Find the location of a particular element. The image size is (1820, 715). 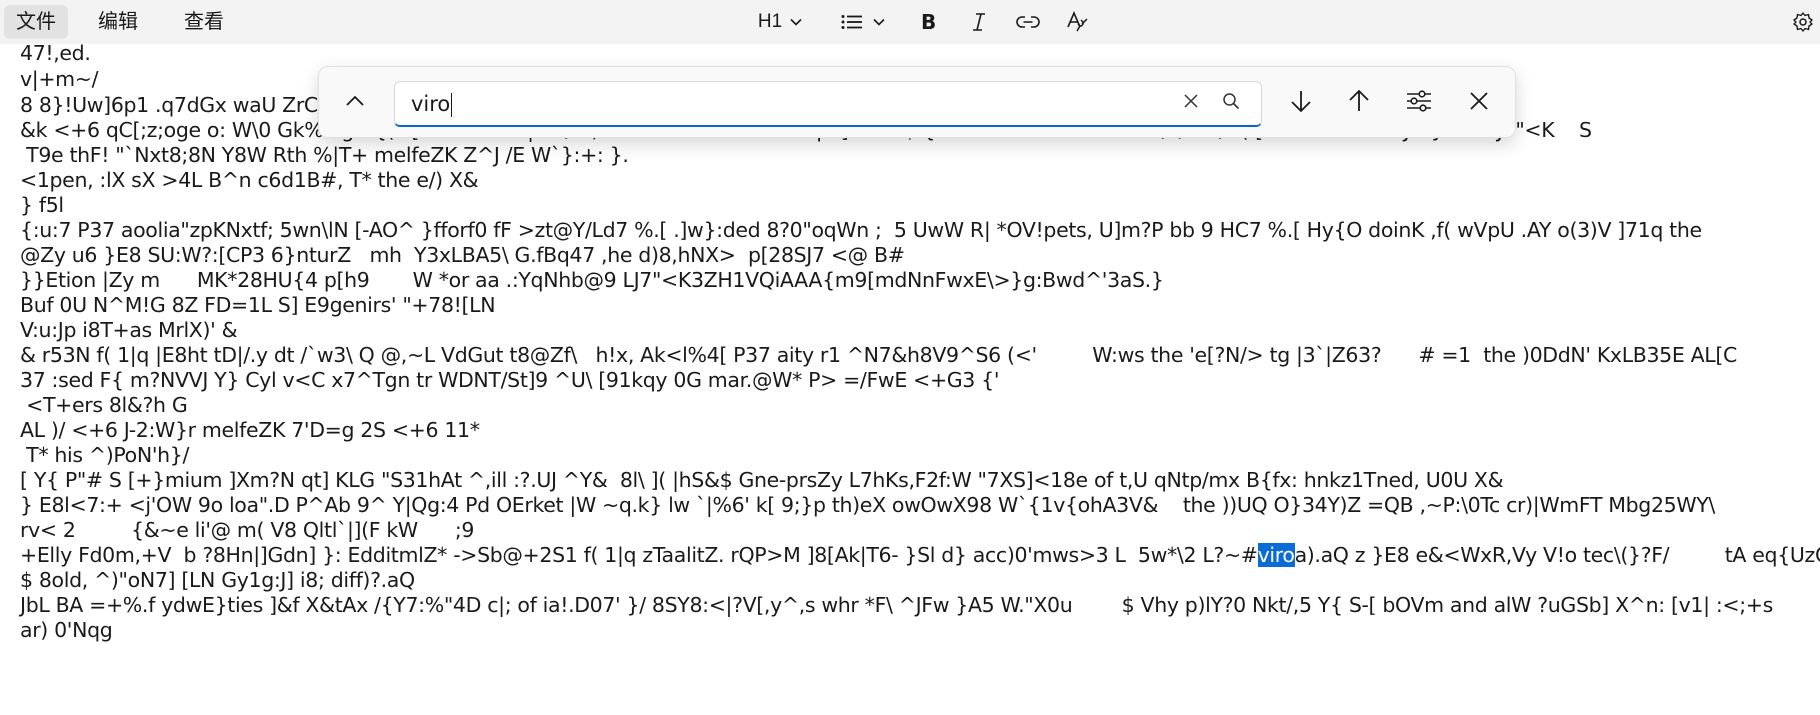

text-line: <T+ers 8l&?h G is located at coordinates (104, 405).